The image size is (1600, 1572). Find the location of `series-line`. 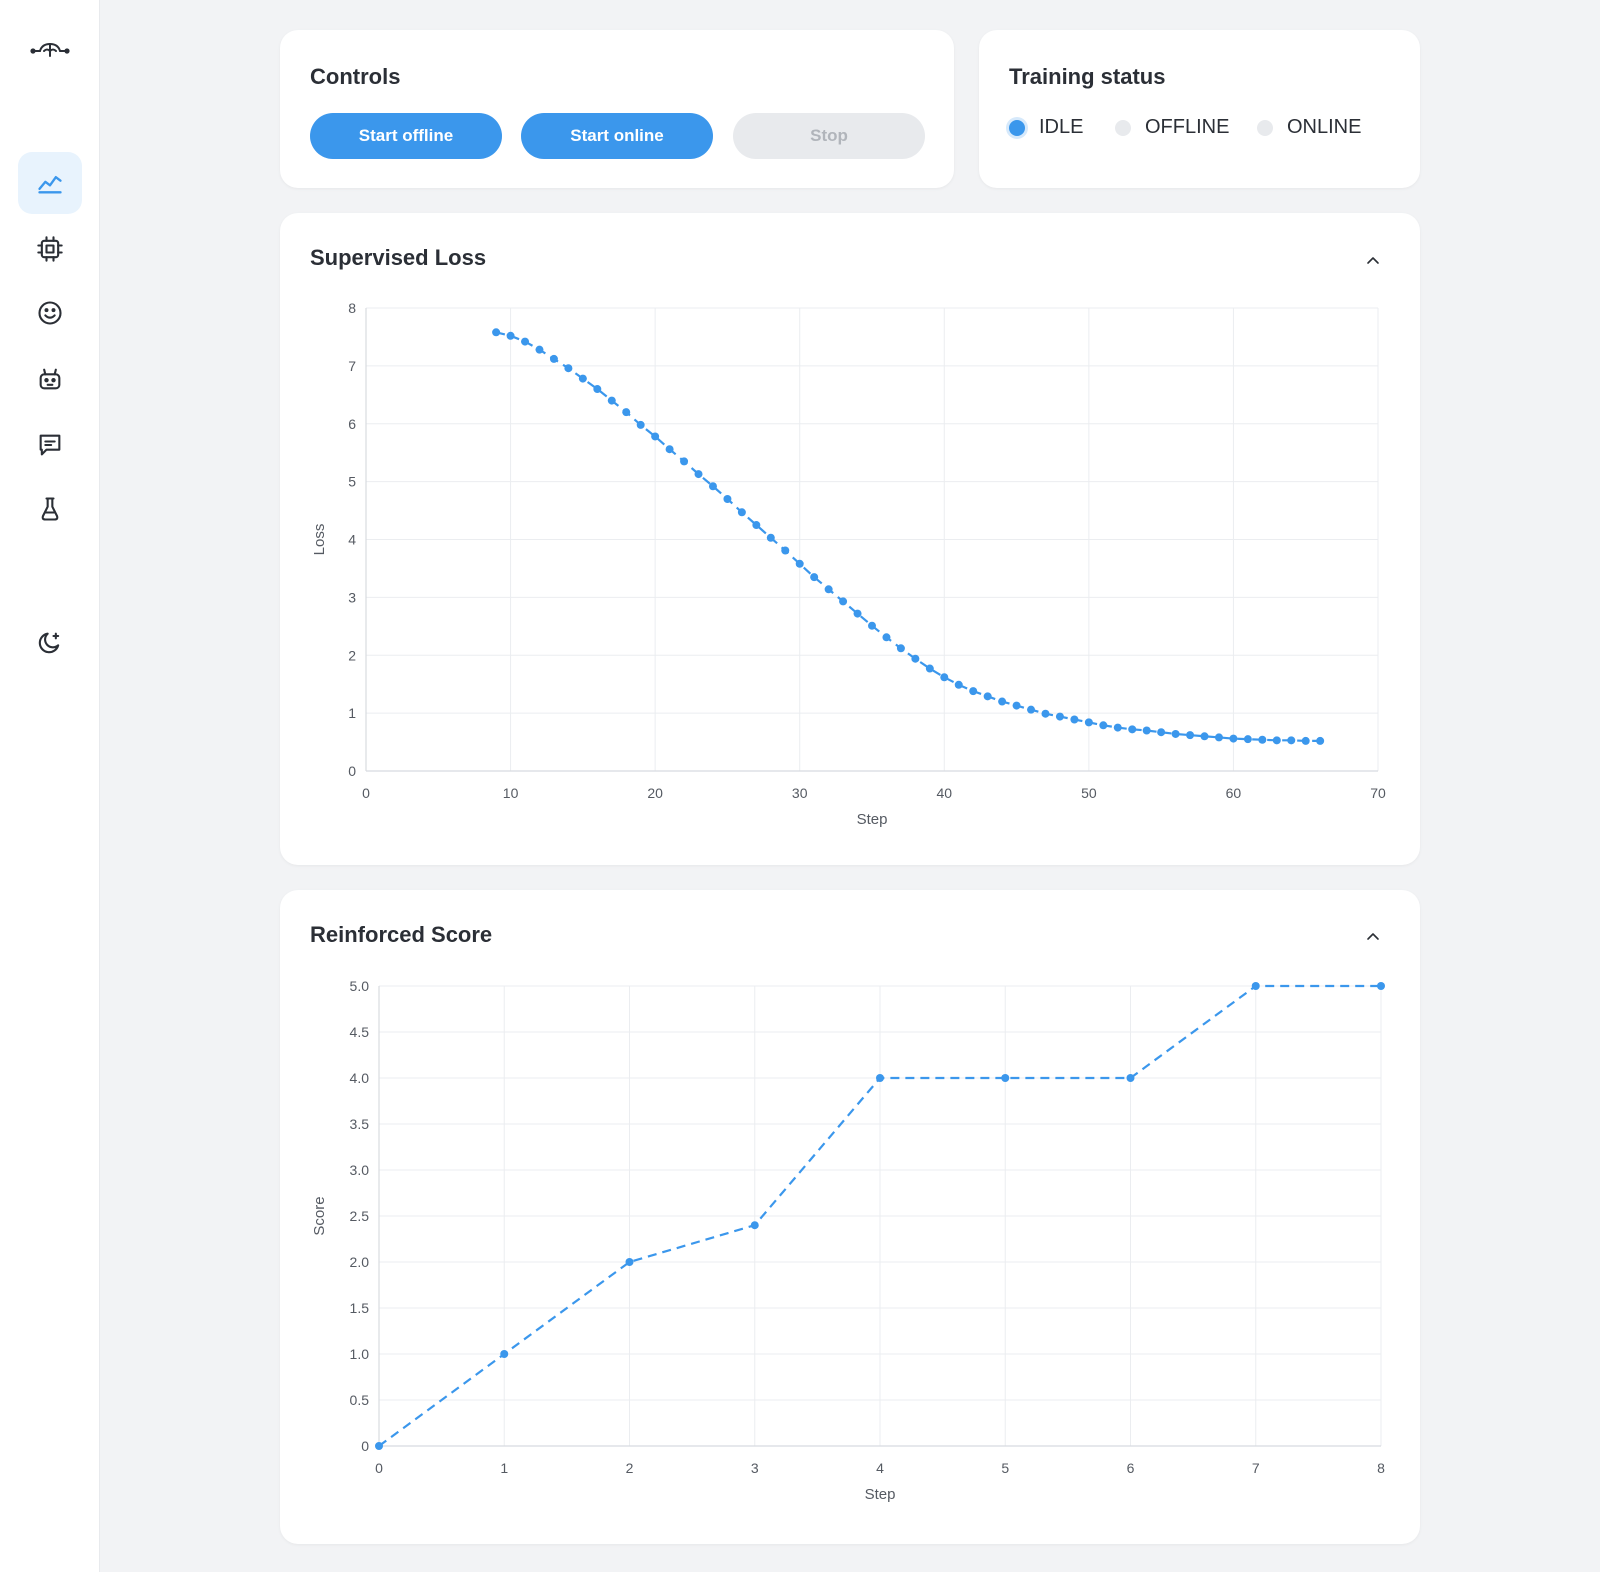

series-line is located at coordinates (908, 537).